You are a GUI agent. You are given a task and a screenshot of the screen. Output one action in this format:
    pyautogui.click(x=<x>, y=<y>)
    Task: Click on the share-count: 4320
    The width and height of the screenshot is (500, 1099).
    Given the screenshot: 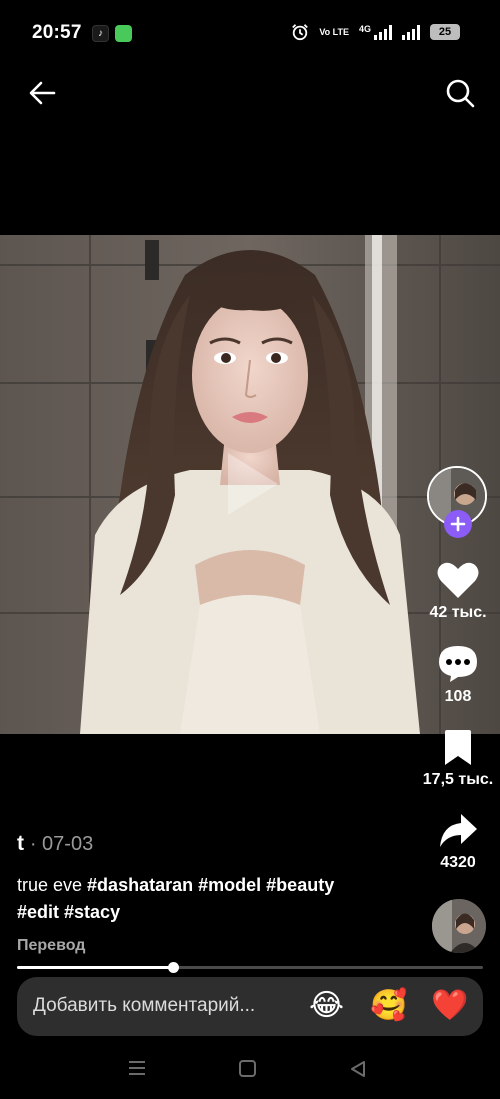 What is the action you would take?
    pyautogui.click(x=458, y=862)
    